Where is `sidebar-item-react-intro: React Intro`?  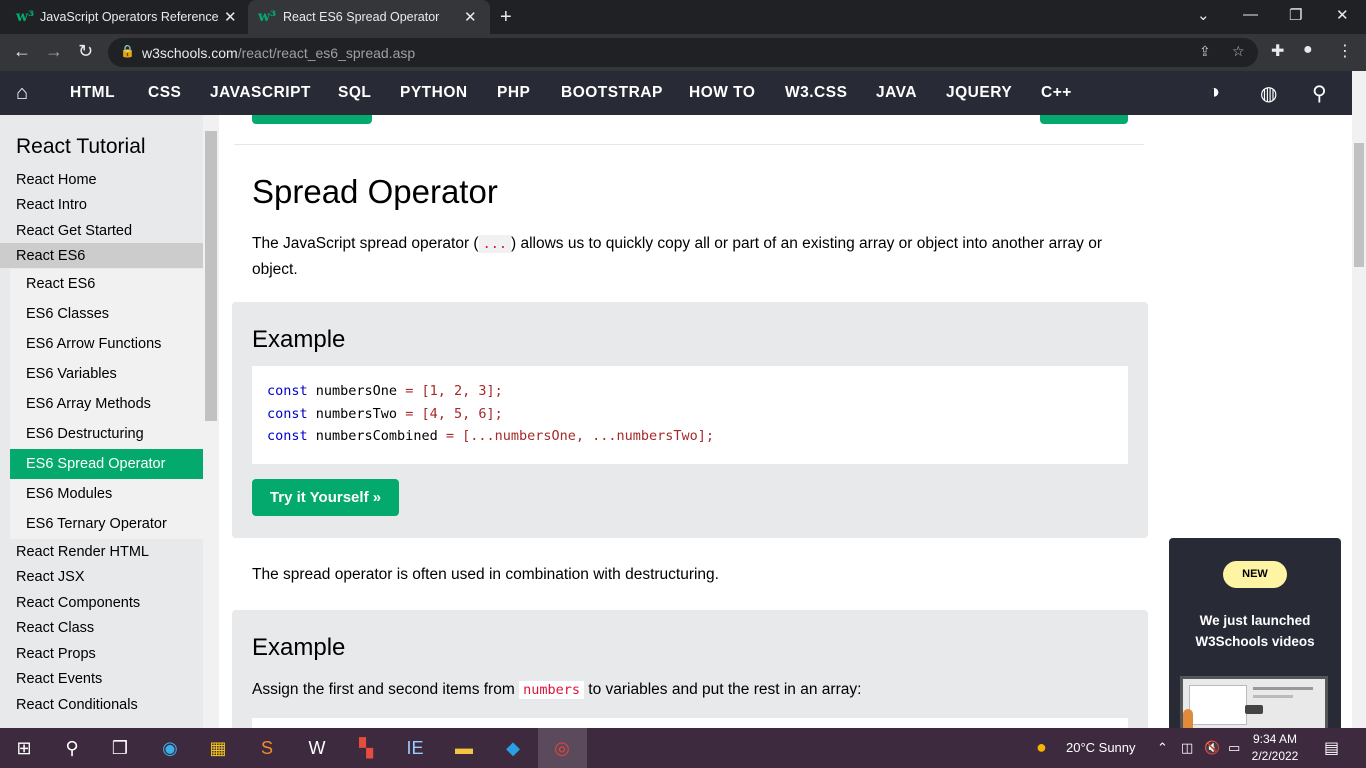 sidebar-item-react-intro: React Intro is located at coordinates (51, 205).